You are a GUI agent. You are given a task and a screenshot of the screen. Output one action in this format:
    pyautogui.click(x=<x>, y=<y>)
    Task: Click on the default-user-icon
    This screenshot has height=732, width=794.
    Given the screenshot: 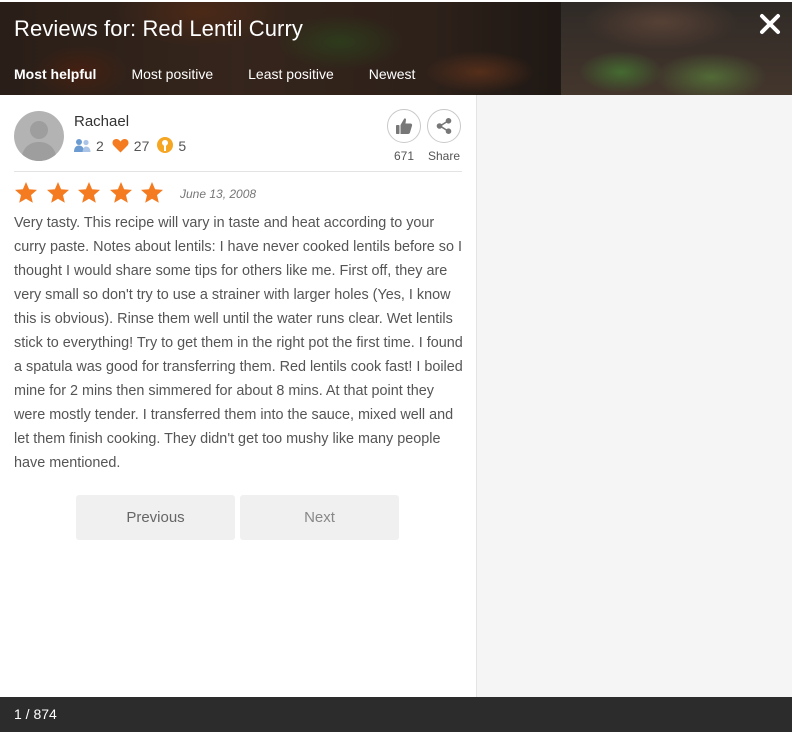 What is the action you would take?
    pyautogui.click(x=39, y=141)
    